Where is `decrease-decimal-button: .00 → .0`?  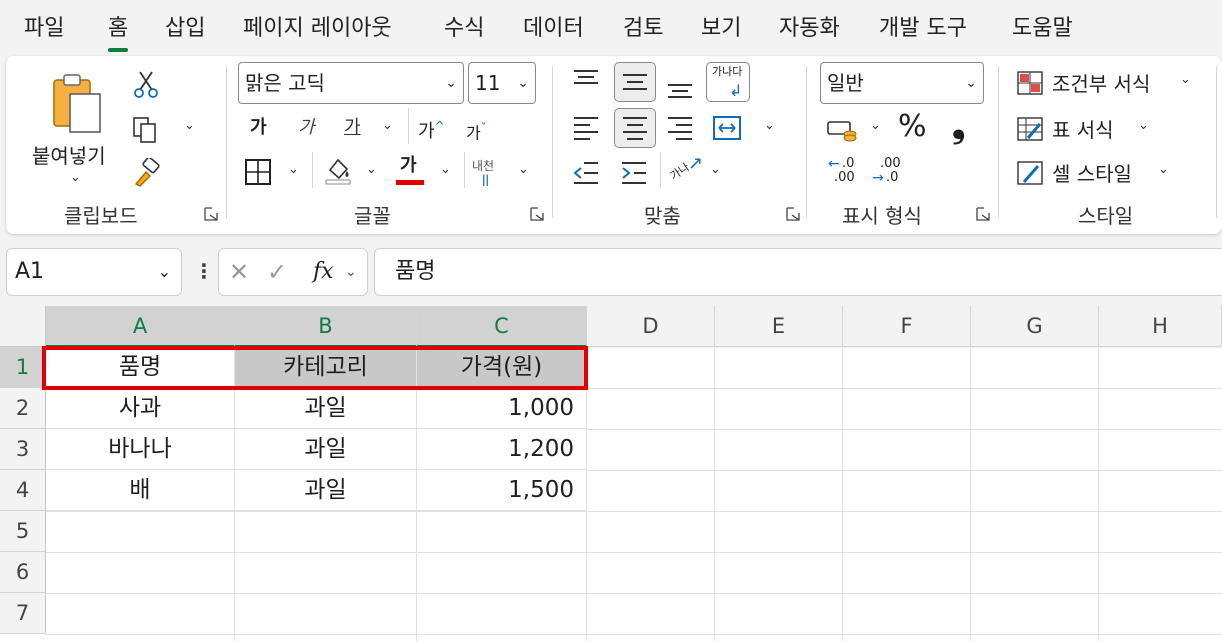
decrease-decimal-button: .00 → .0 is located at coordinates (889, 173).